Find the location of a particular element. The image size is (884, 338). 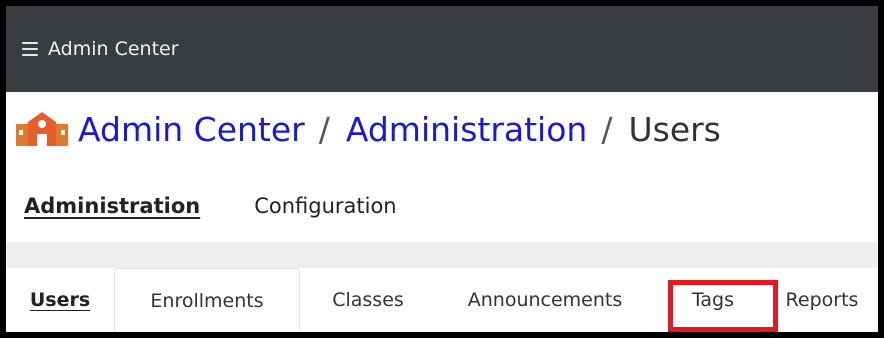

tags-highlight-box is located at coordinates (723, 306).